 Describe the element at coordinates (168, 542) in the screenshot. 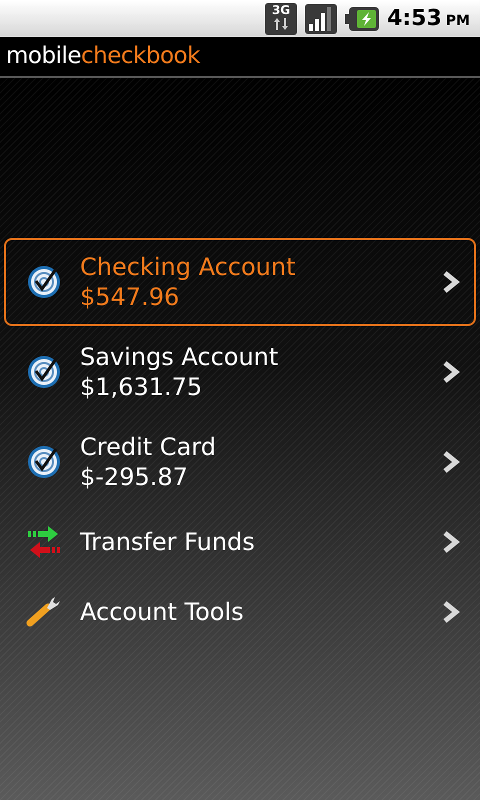

I see `item-label: Transfer Funds` at that location.